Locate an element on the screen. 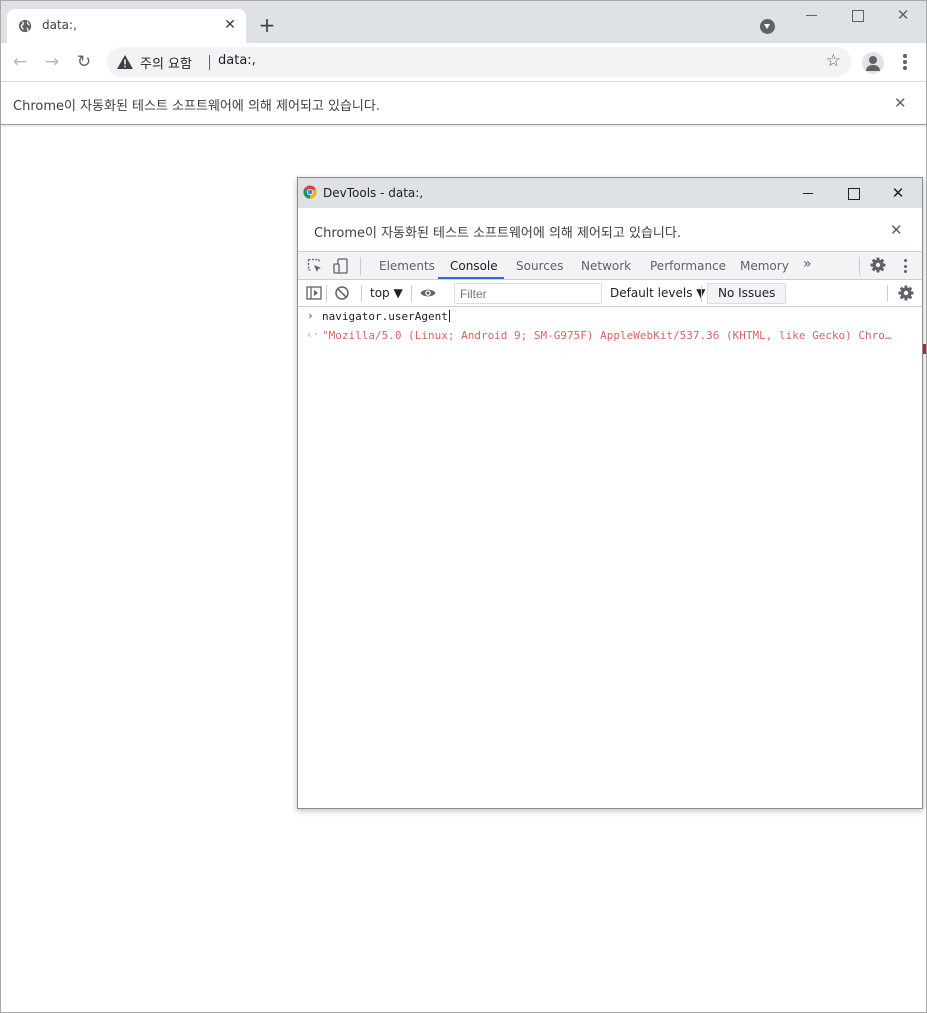  devtools-automation-infobar: Chrome이 자동화된 테스트 소프트웨어에 의해 제어되고 있습니다. ✕ is located at coordinates (610, 230).